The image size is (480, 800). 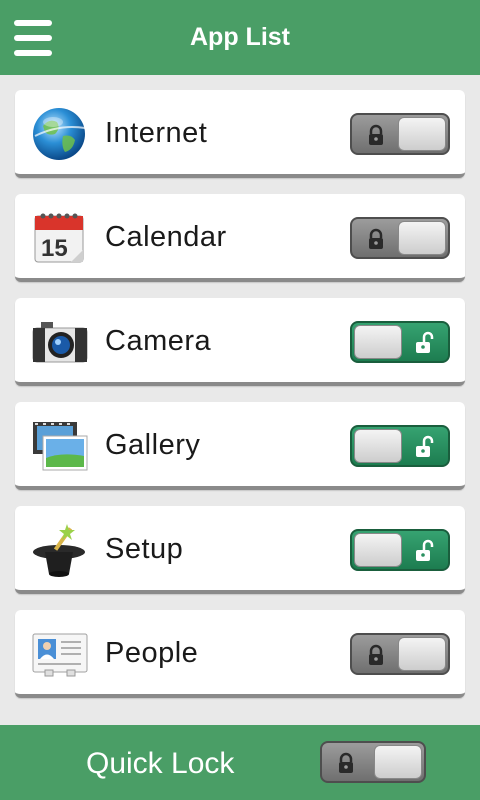 What do you see at coordinates (240, 762) in the screenshot?
I see `quick-lock-bar: Quick Lock` at bounding box center [240, 762].